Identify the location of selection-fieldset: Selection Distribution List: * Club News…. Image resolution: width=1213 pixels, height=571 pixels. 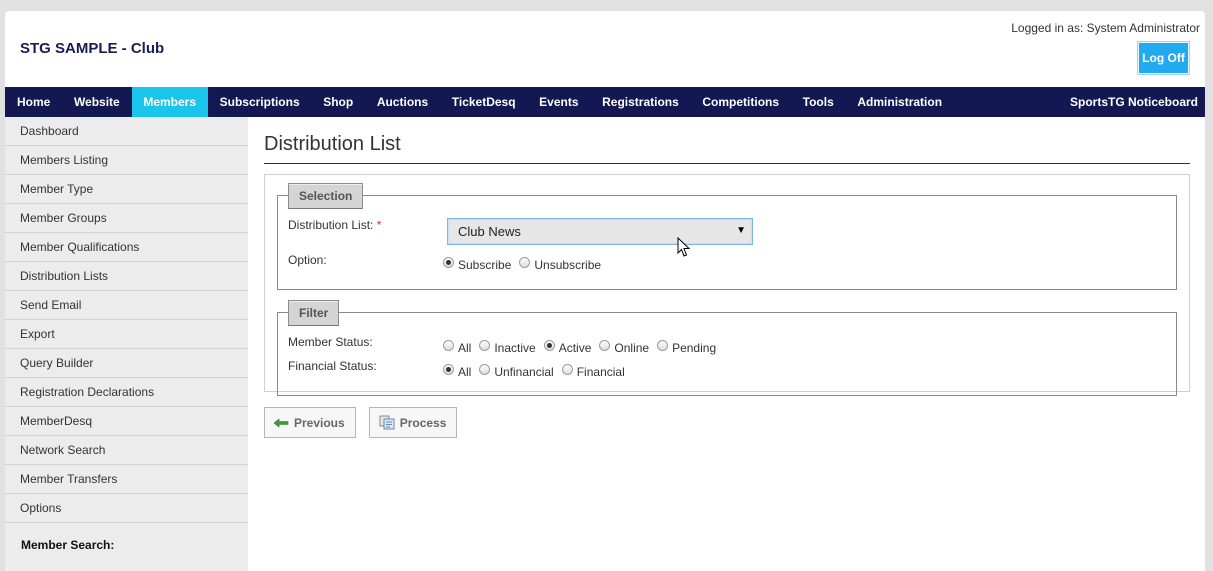
(727, 236).